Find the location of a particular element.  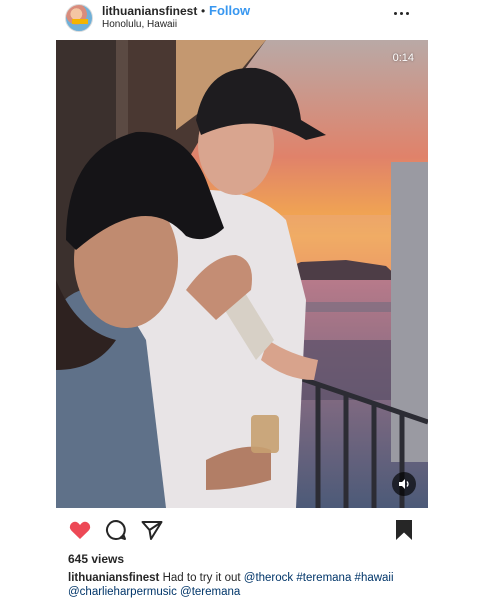

bookmark-filled-icon is located at coordinates (404, 530).